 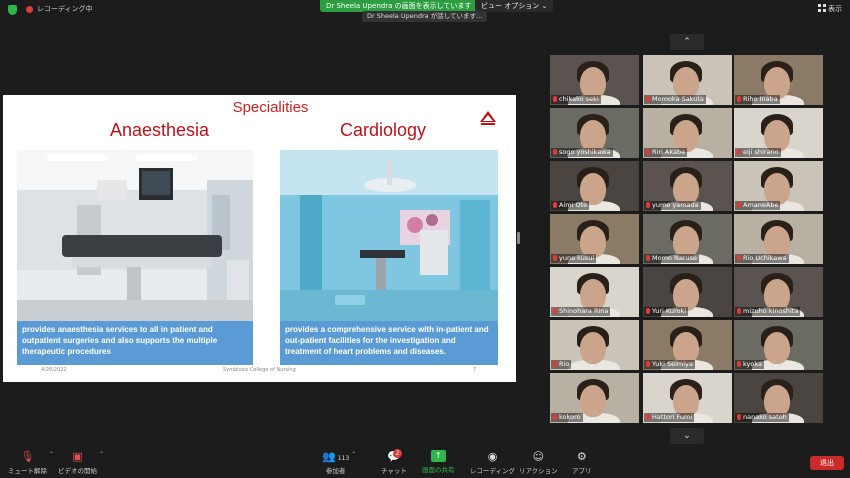 I want to click on participant-tile: Yuki Seimiya, so click(x=687, y=345).